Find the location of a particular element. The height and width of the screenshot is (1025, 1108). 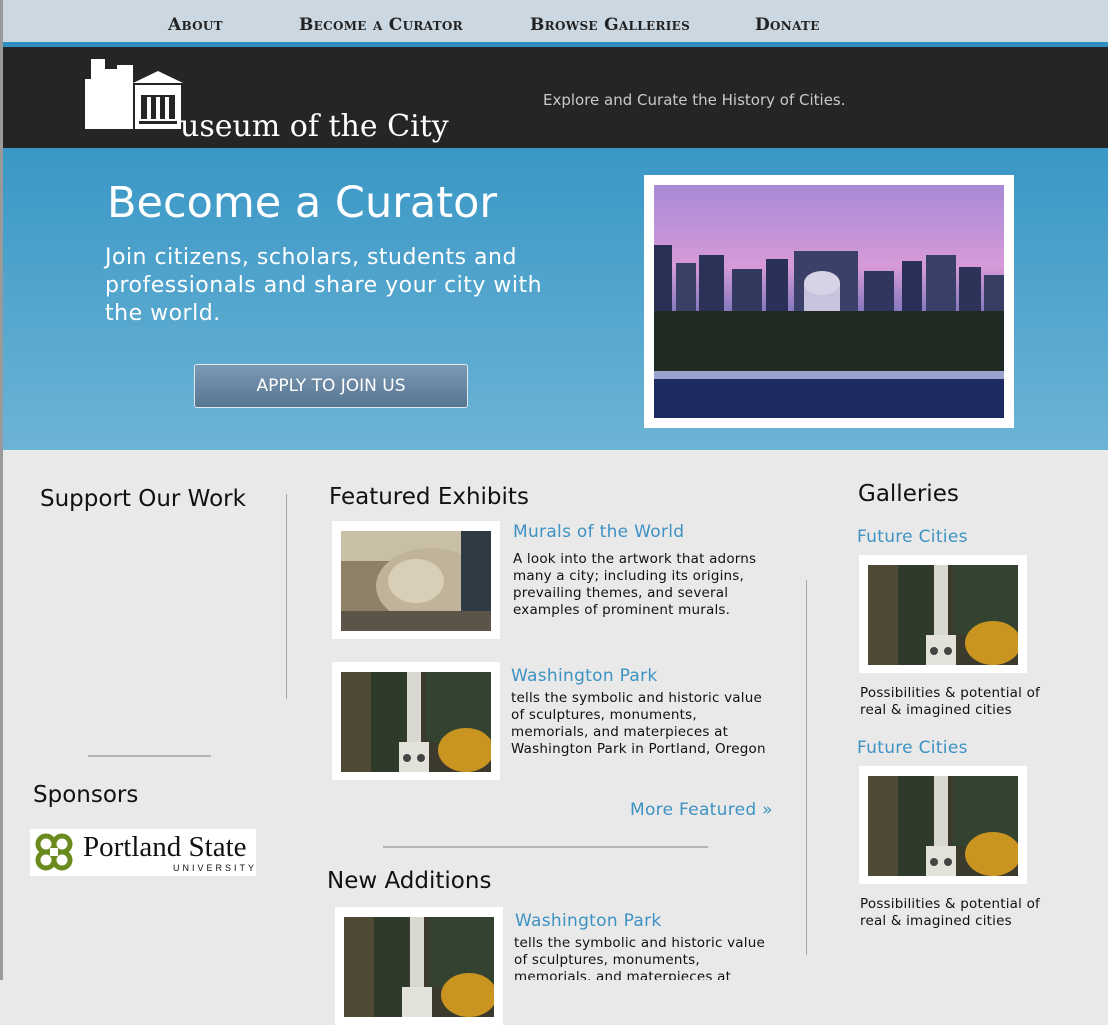

hero-photo-frame is located at coordinates (829, 301).